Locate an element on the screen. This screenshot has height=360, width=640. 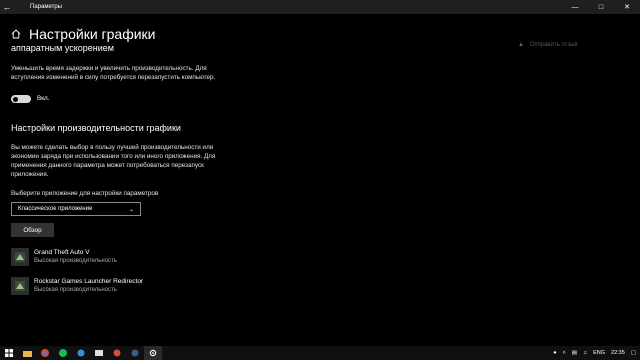
maximize-button: □ is located at coordinates (601, 7).